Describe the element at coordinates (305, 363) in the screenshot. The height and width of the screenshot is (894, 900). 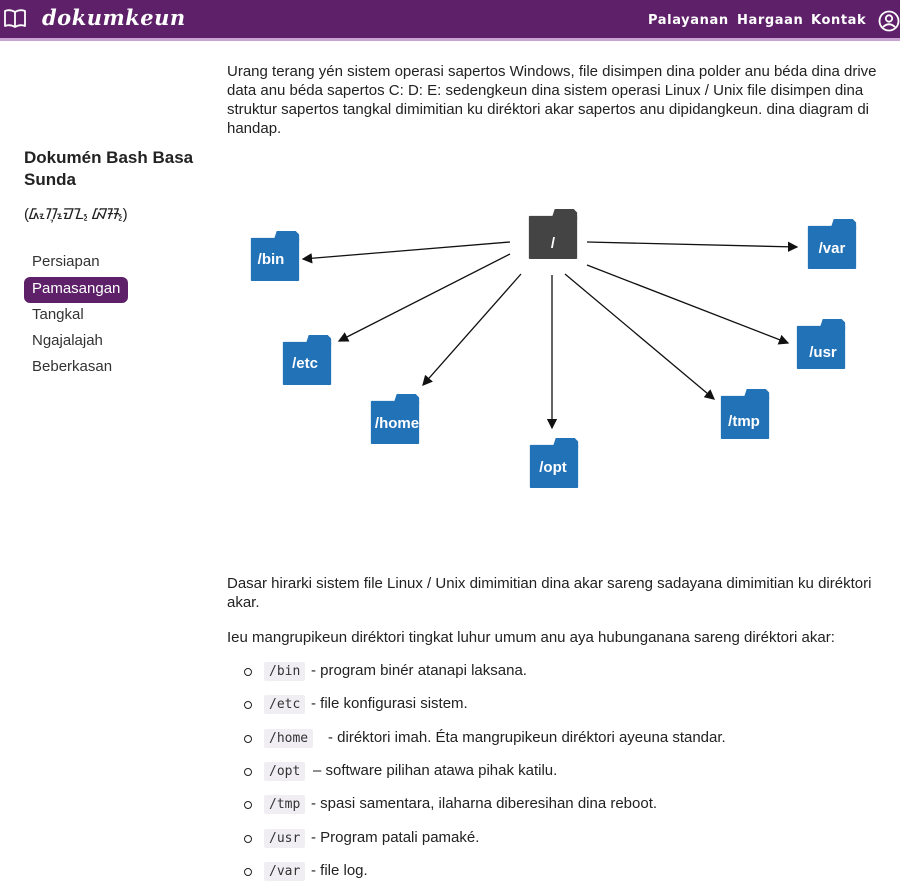
I see `svg-text: /etc` at that location.